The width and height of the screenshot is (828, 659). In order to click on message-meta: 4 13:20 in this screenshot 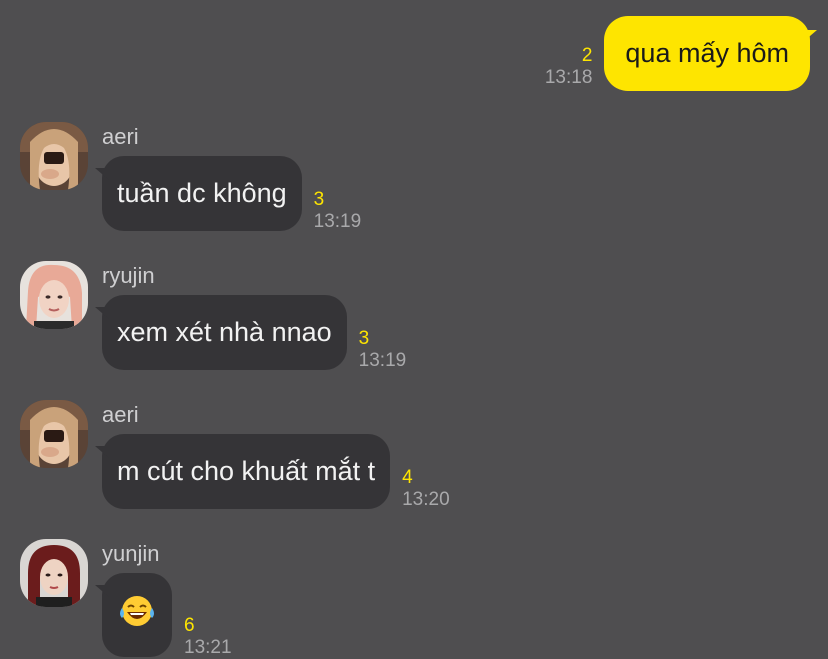, I will do `click(426, 489)`.